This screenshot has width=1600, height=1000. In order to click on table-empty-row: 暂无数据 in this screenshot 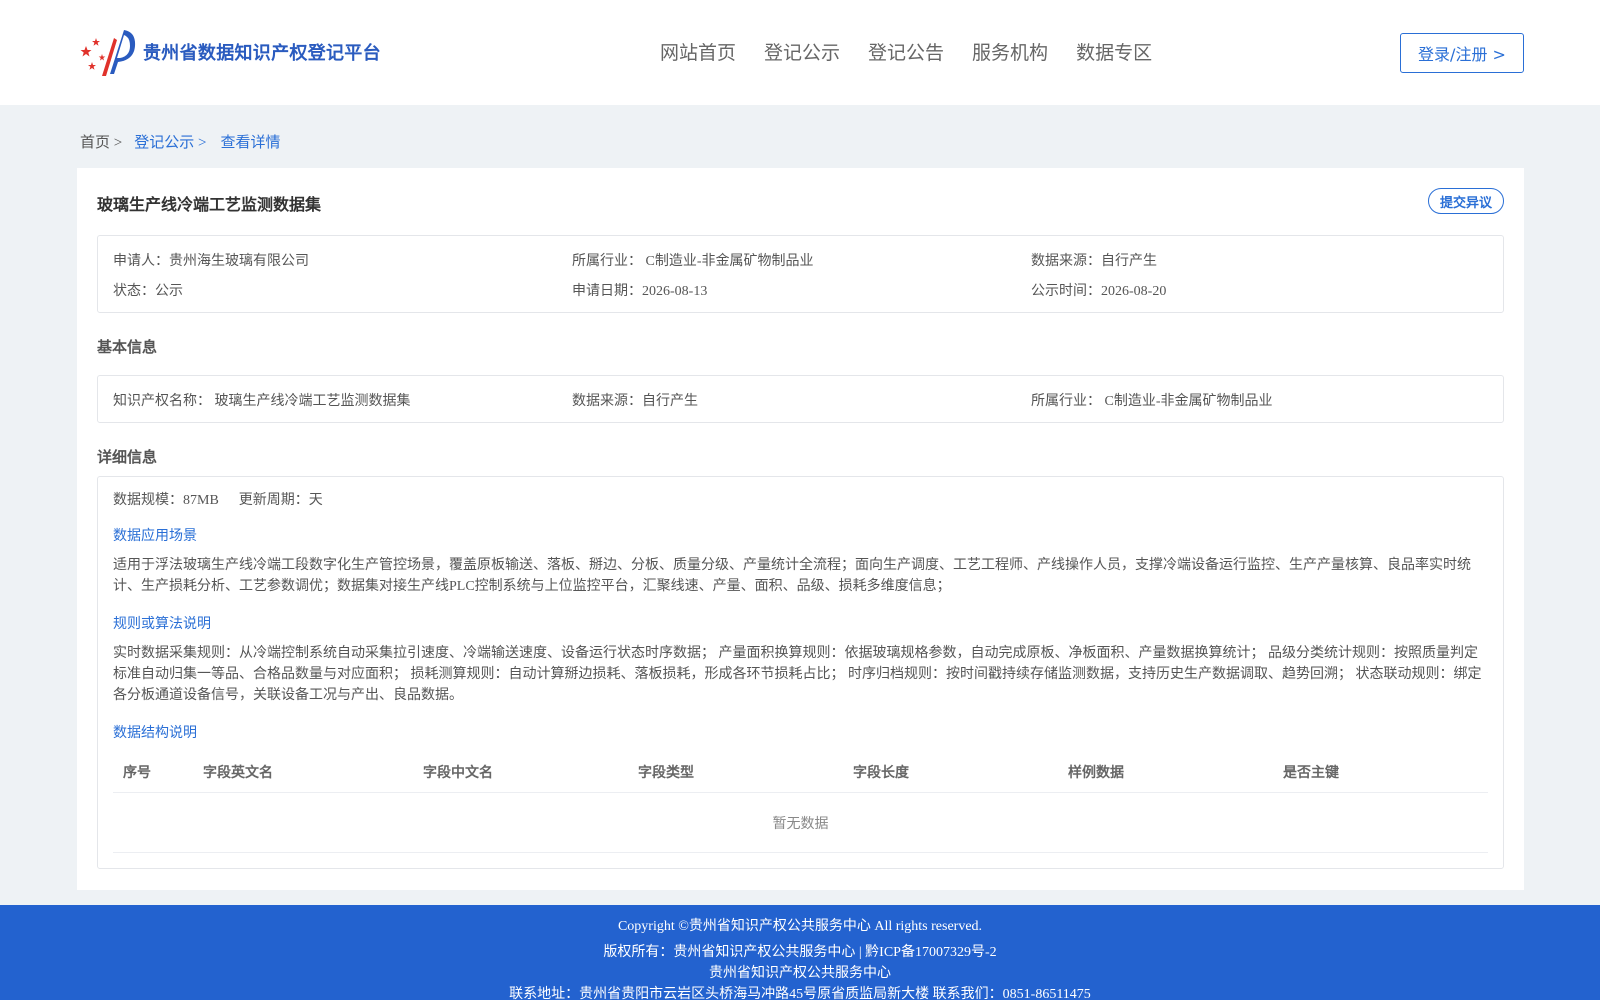, I will do `click(800, 823)`.